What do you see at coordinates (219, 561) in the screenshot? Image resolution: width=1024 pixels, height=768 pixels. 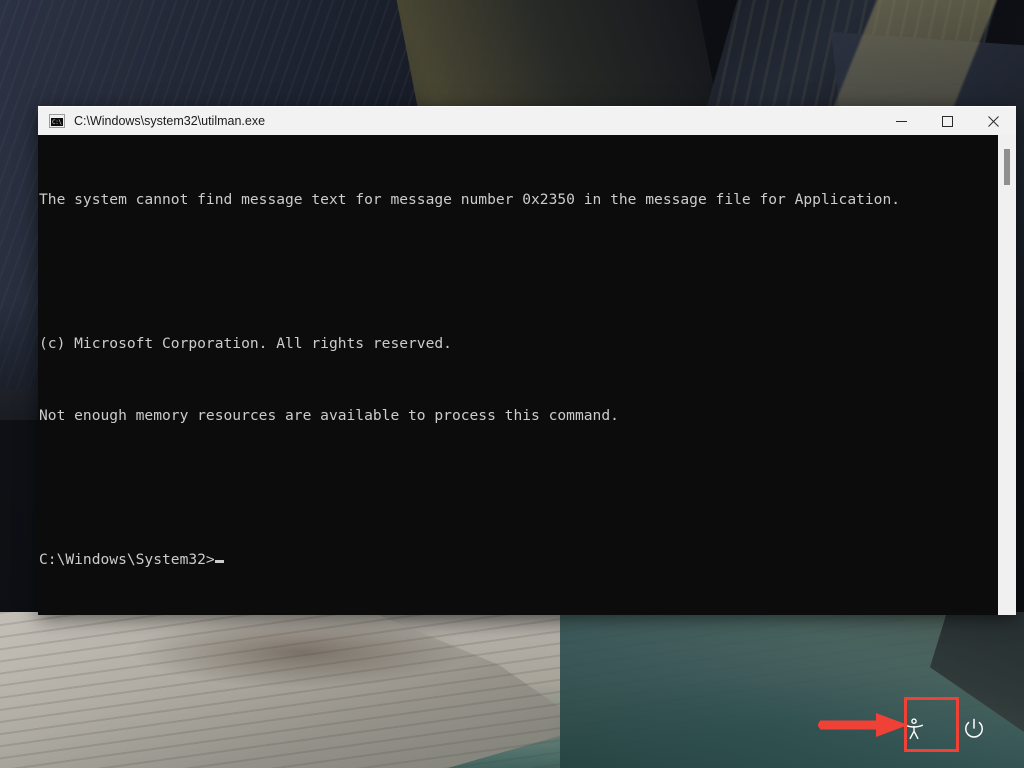 I see `console-cursor` at bounding box center [219, 561].